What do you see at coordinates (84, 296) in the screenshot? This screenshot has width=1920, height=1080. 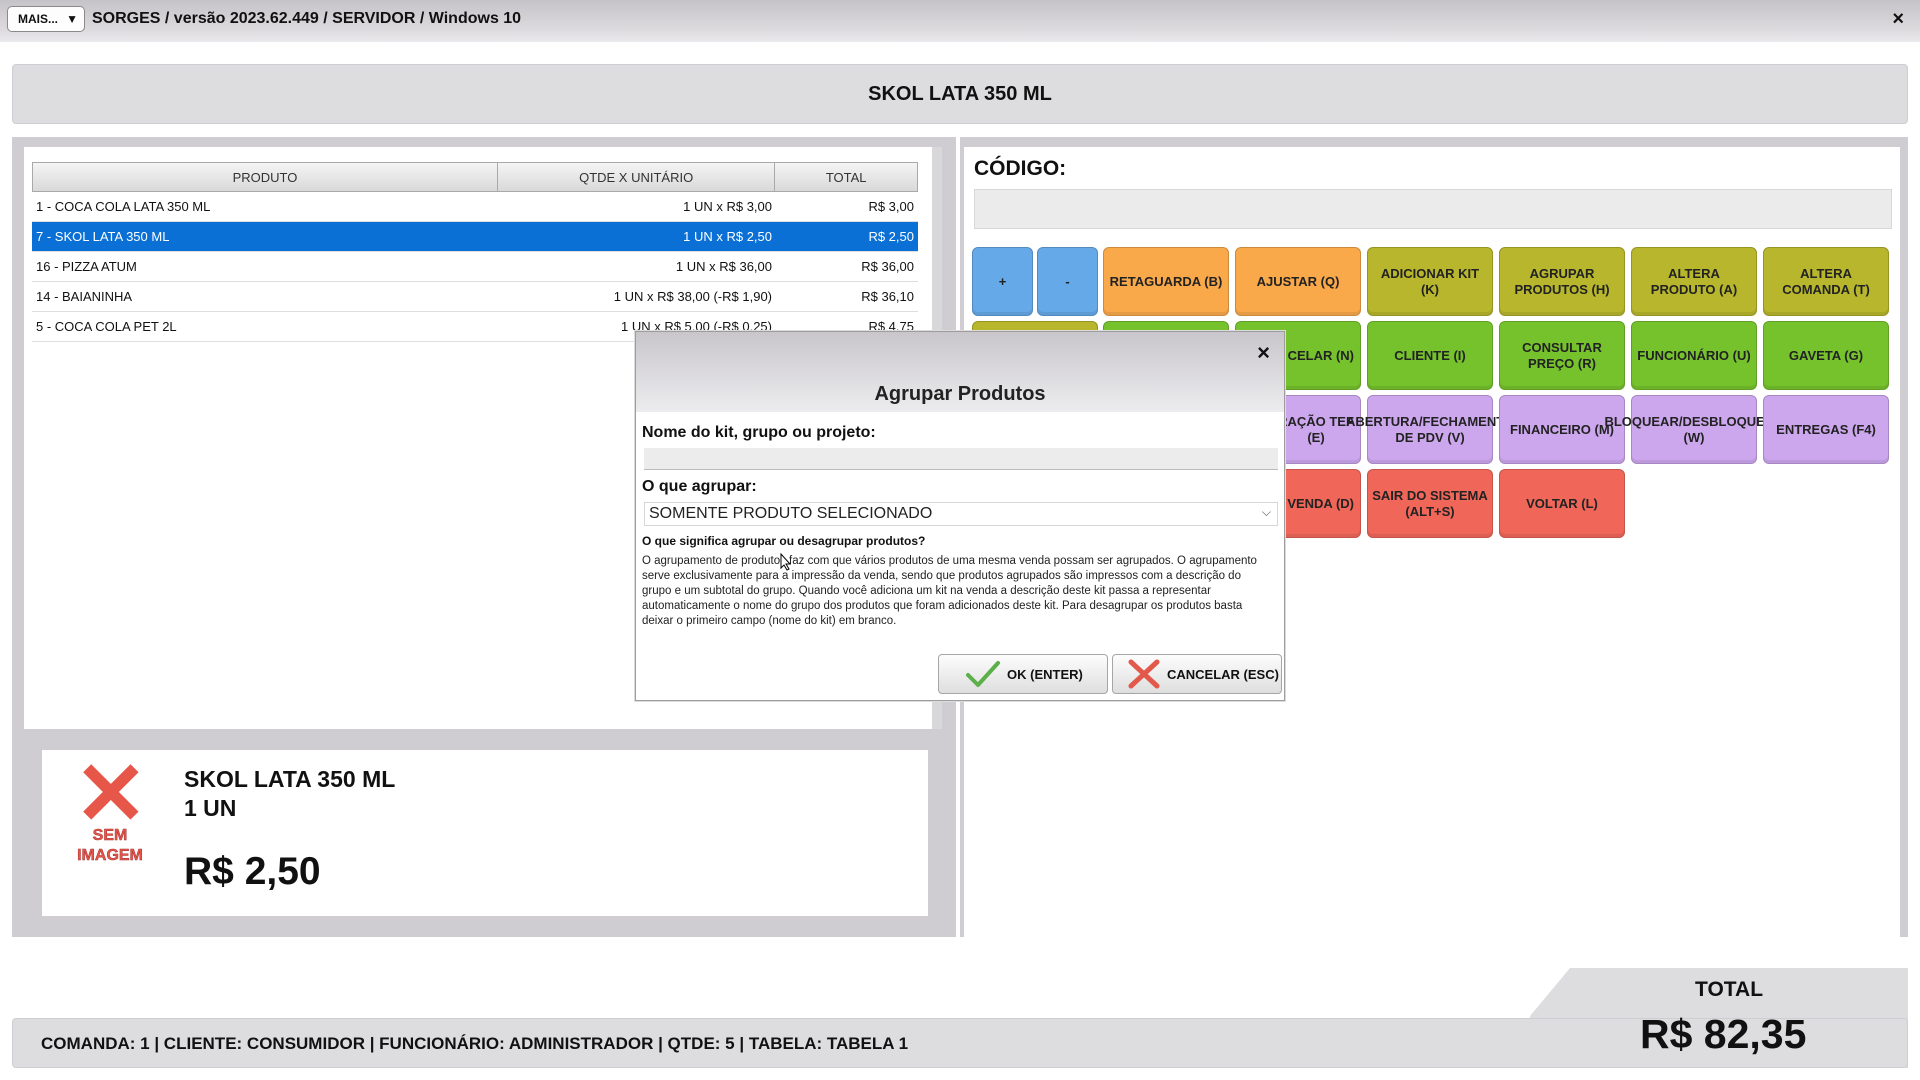 I see `cell-produto: 14 - BAIANINHA` at bounding box center [84, 296].